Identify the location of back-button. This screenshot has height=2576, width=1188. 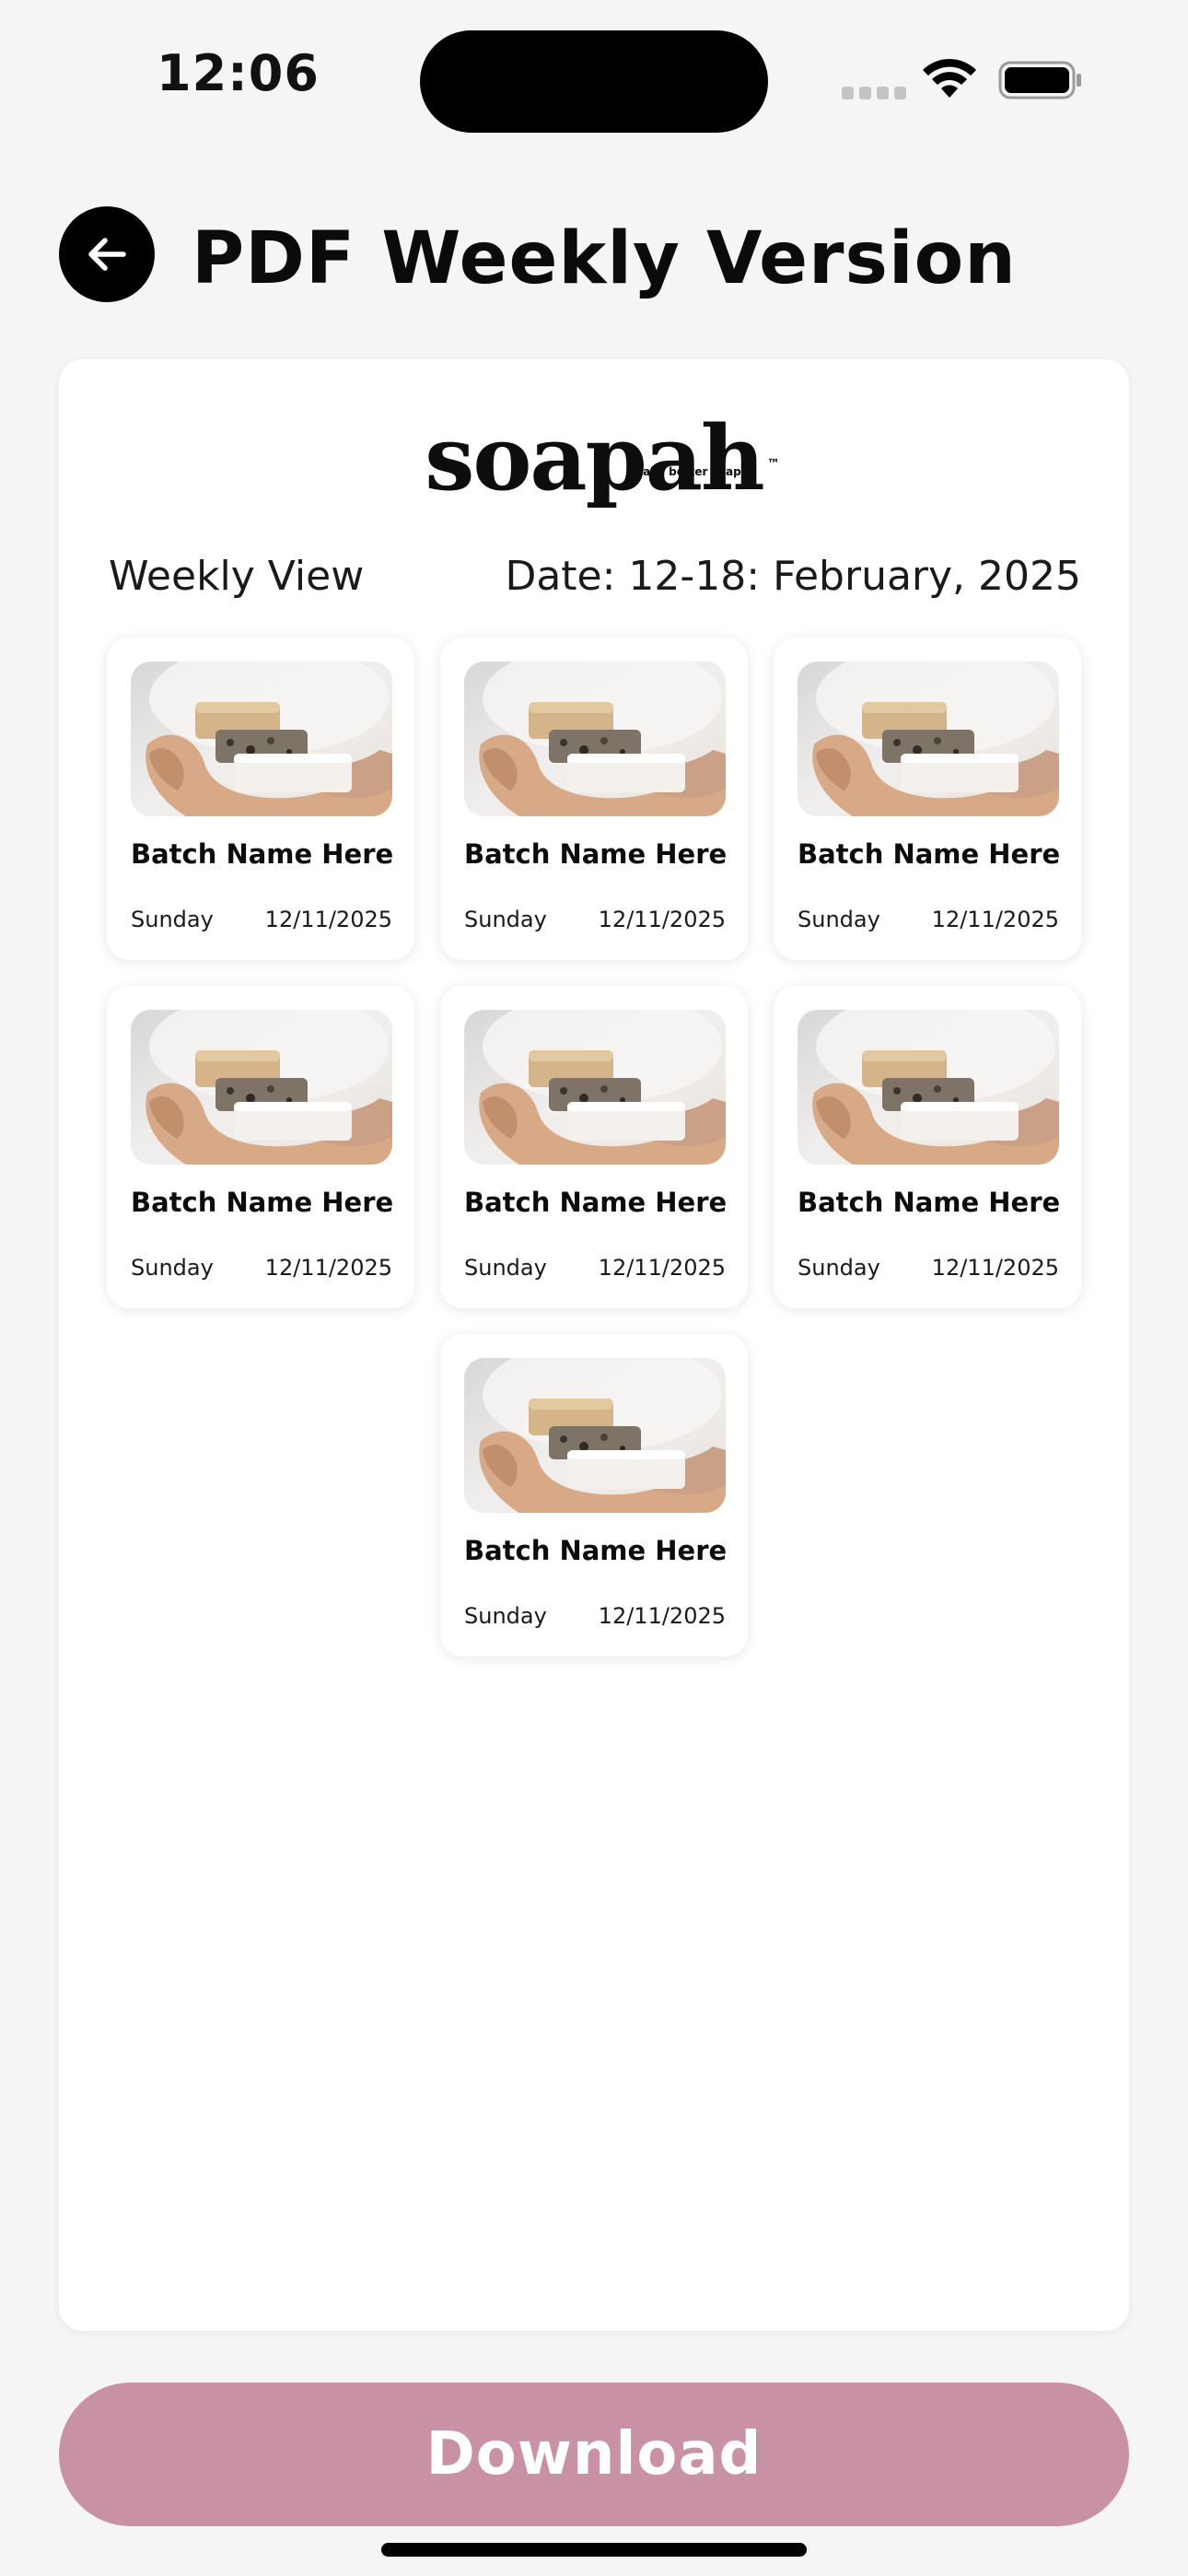
(107, 254).